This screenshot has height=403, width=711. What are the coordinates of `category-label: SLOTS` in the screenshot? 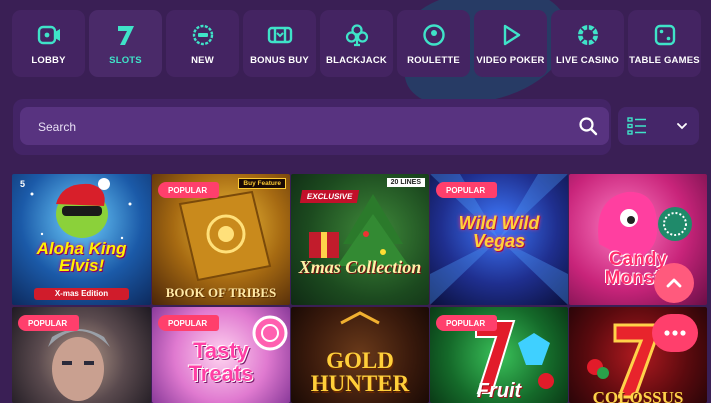 It's located at (125, 60).